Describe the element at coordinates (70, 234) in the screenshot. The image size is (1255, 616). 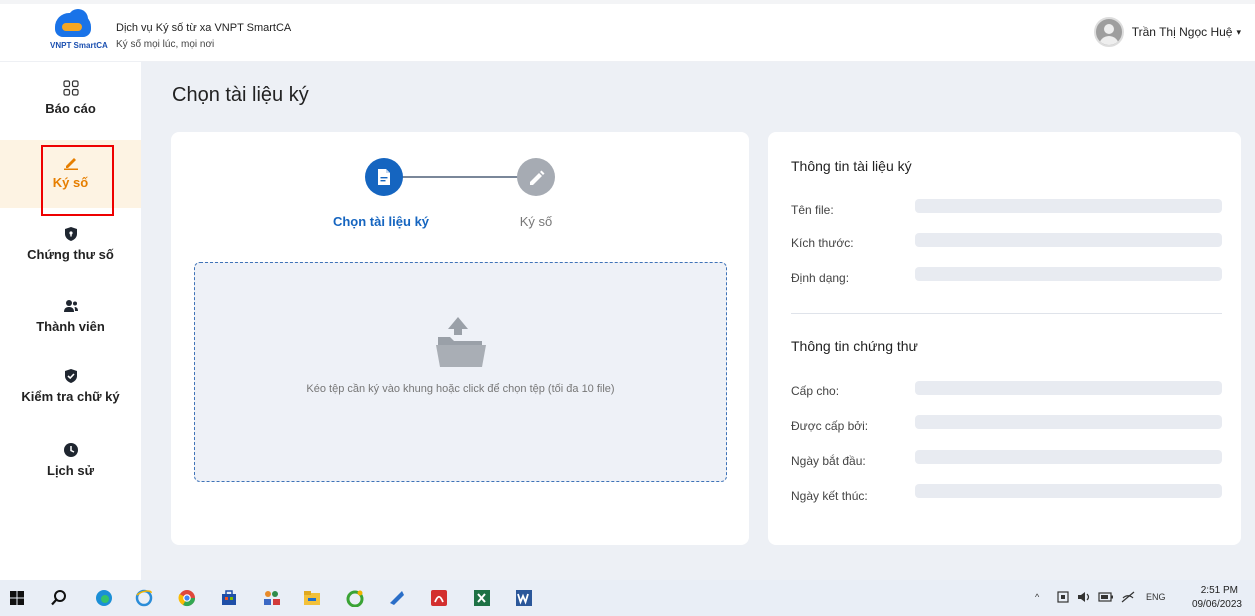
I see `shield-icon` at that location.